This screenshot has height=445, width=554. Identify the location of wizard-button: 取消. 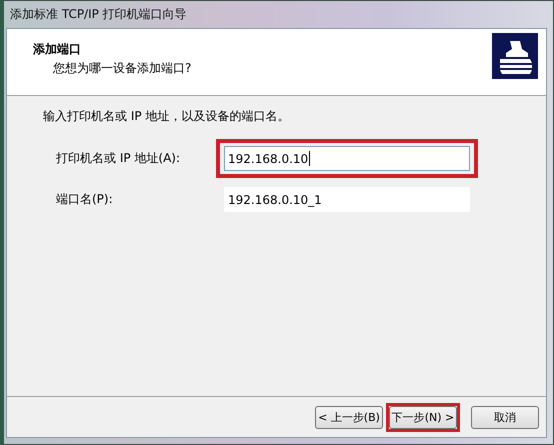
(505, 417).